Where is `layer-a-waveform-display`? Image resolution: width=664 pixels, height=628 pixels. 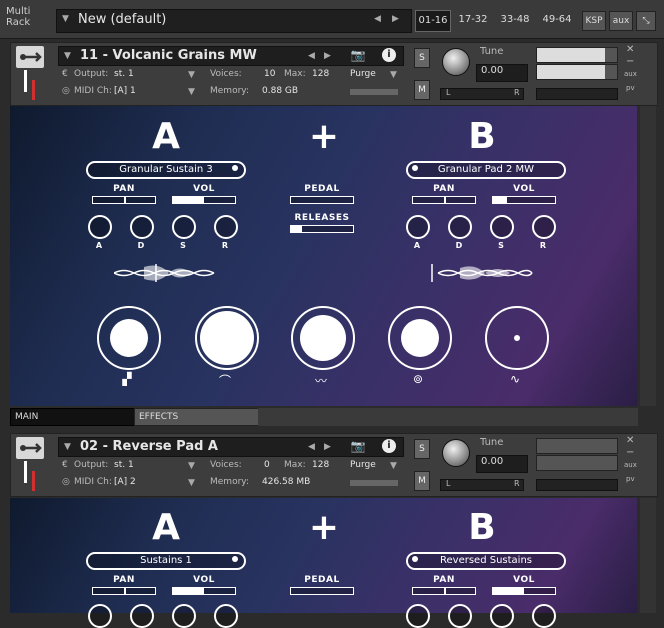
layer-a-waveform-display is located at coordinates (165, 273).